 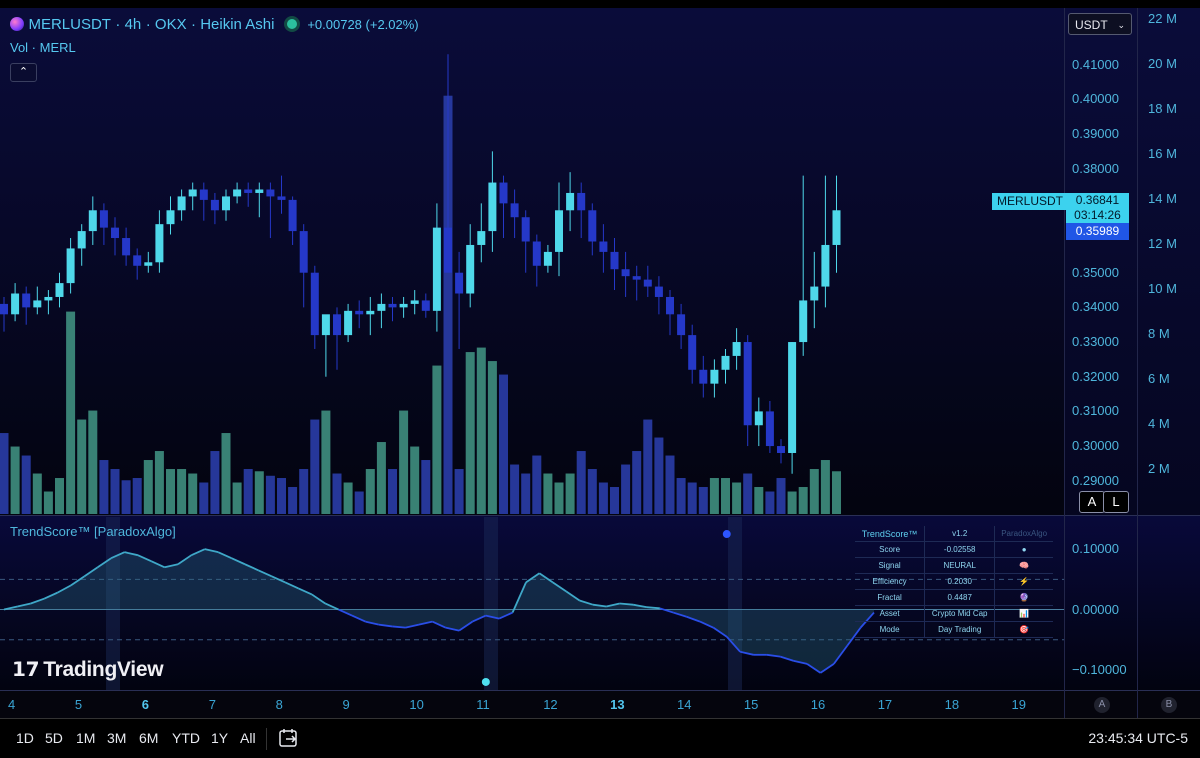 I want to click on table-row: Asset Crypto Mid Cap 📊, so click(x=954, y=613).